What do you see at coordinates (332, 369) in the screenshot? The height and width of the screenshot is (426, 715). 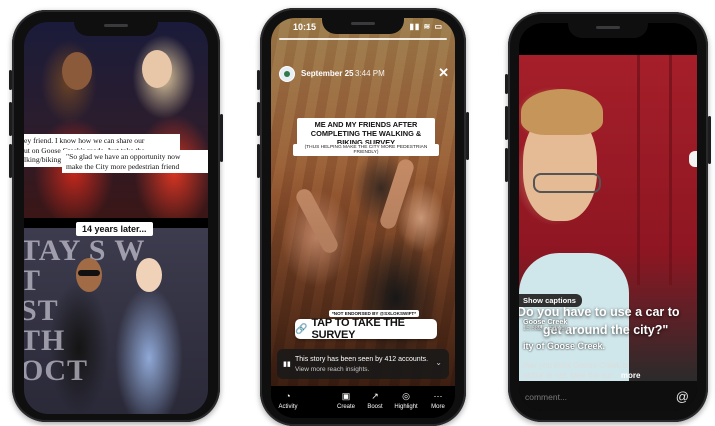 I see `reach-insights-link: View more reach insights.` at bounding box center [332, 369].